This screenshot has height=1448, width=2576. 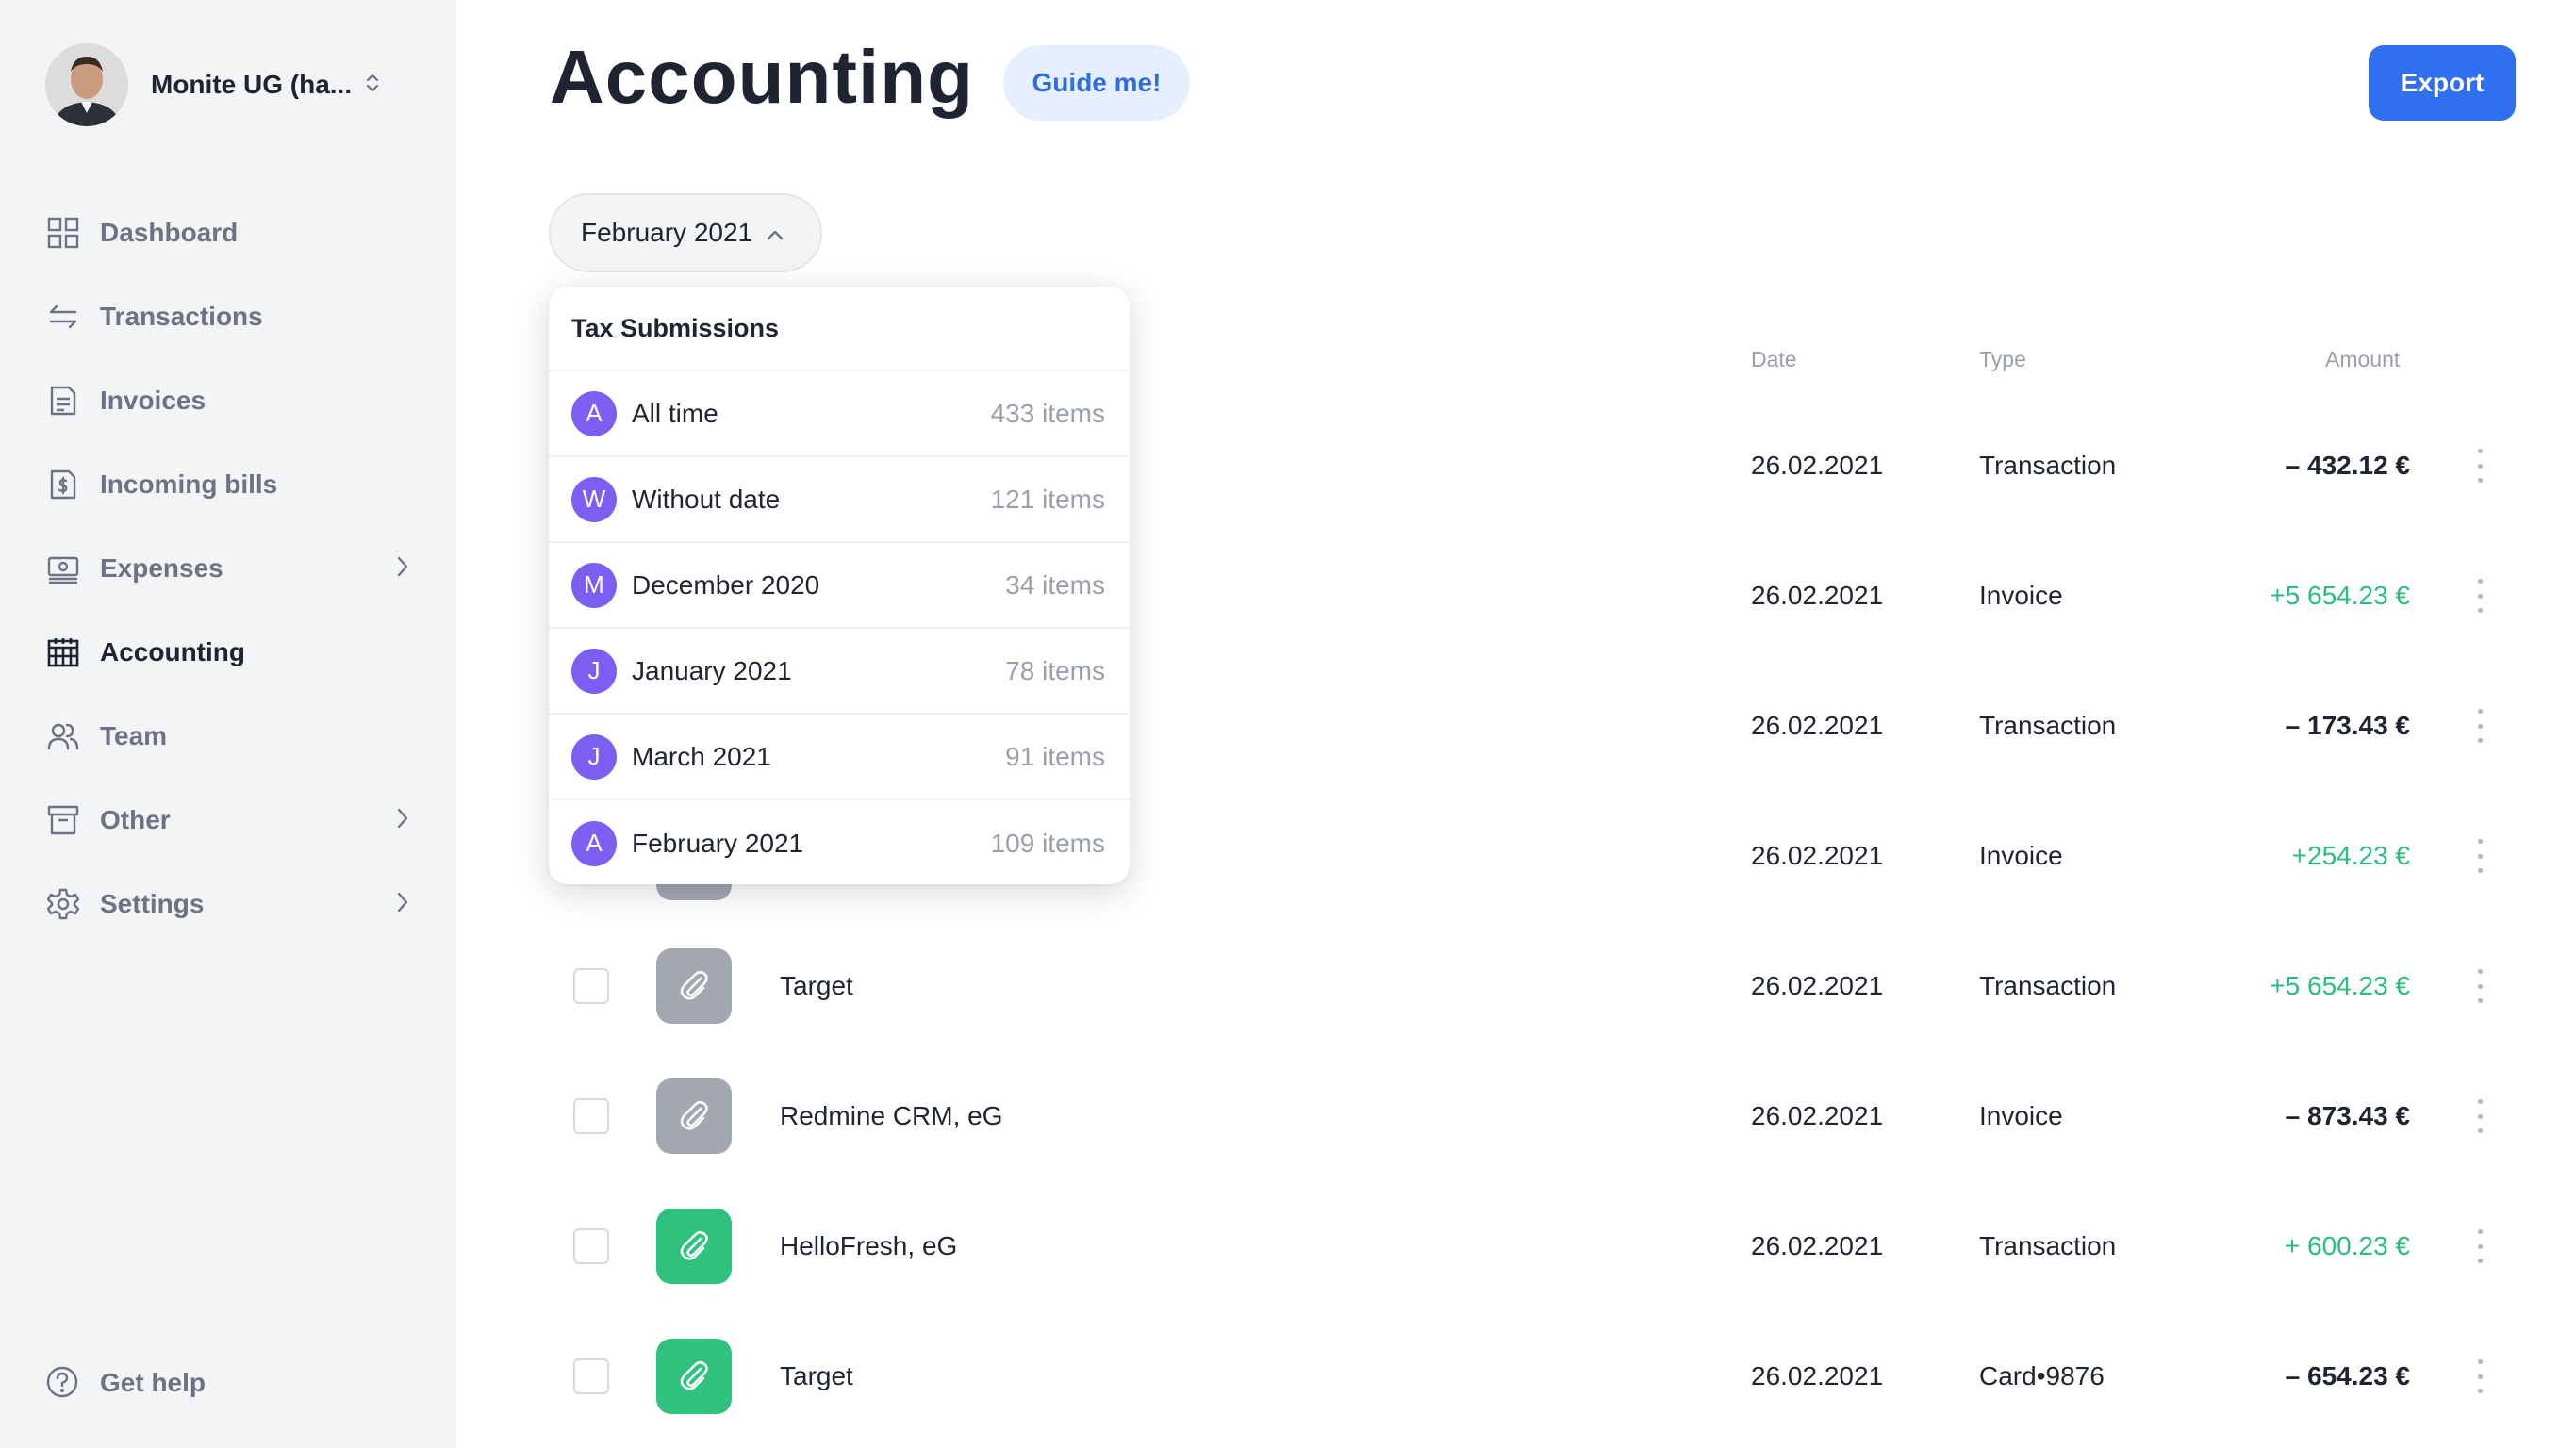 I want to click on sidebar-item-incoming-bills: Incoming bills, so click(x=227, y=484).